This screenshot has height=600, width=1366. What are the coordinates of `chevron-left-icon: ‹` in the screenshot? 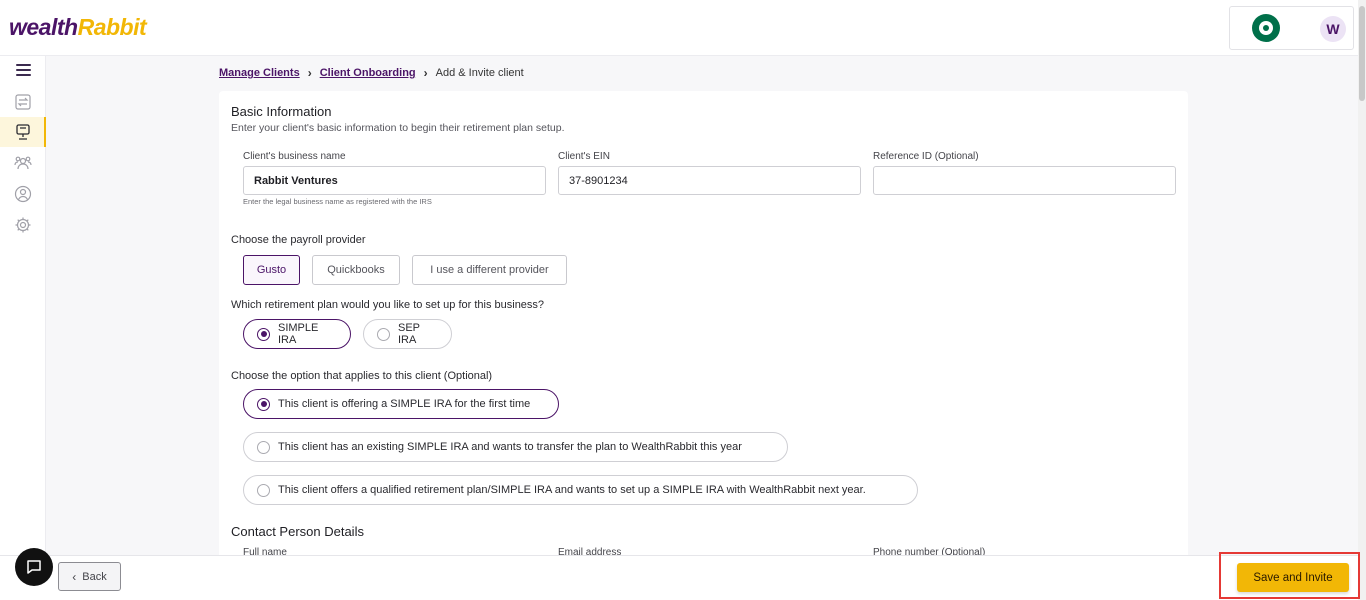 It's located at (74, 576).